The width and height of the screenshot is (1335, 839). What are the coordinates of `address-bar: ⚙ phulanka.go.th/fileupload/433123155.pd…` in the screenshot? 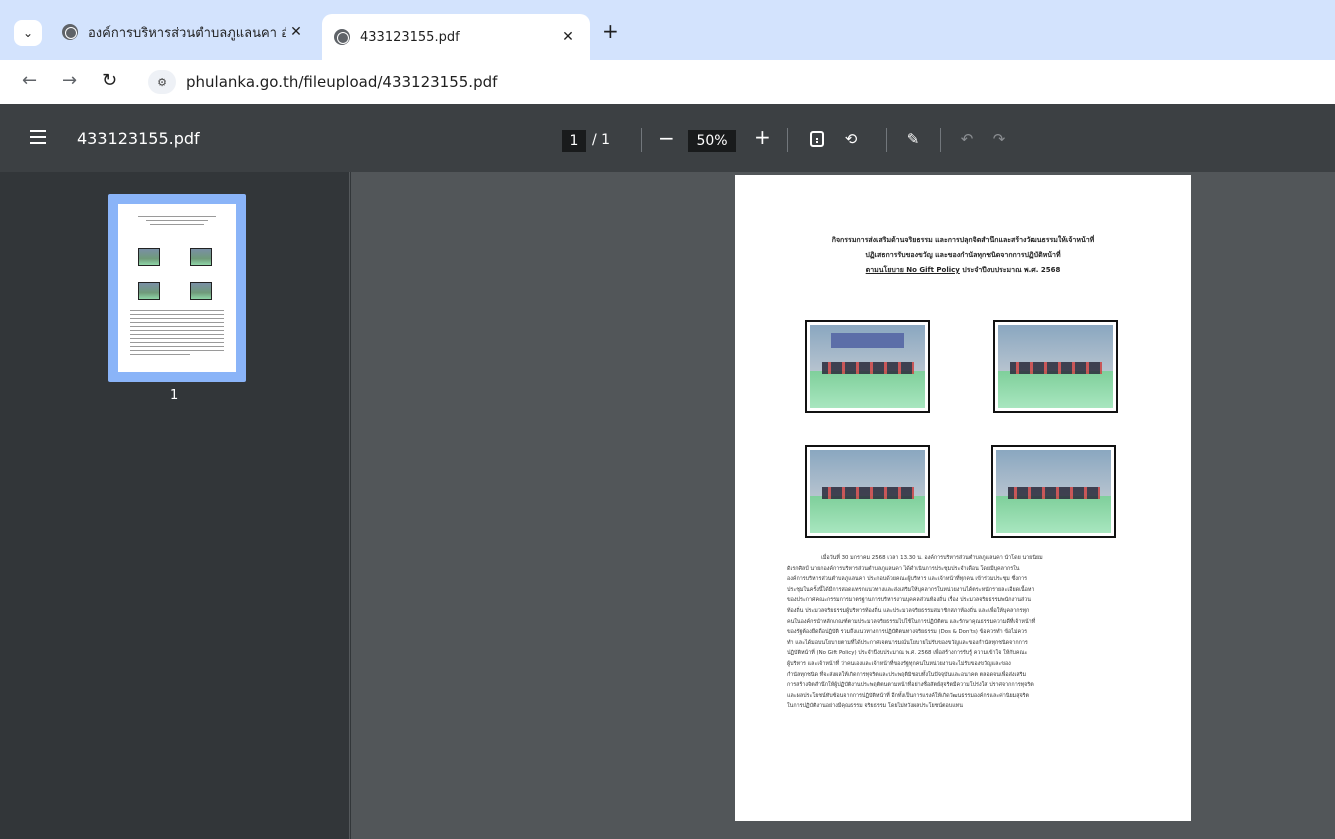 It's located at (734, 82).